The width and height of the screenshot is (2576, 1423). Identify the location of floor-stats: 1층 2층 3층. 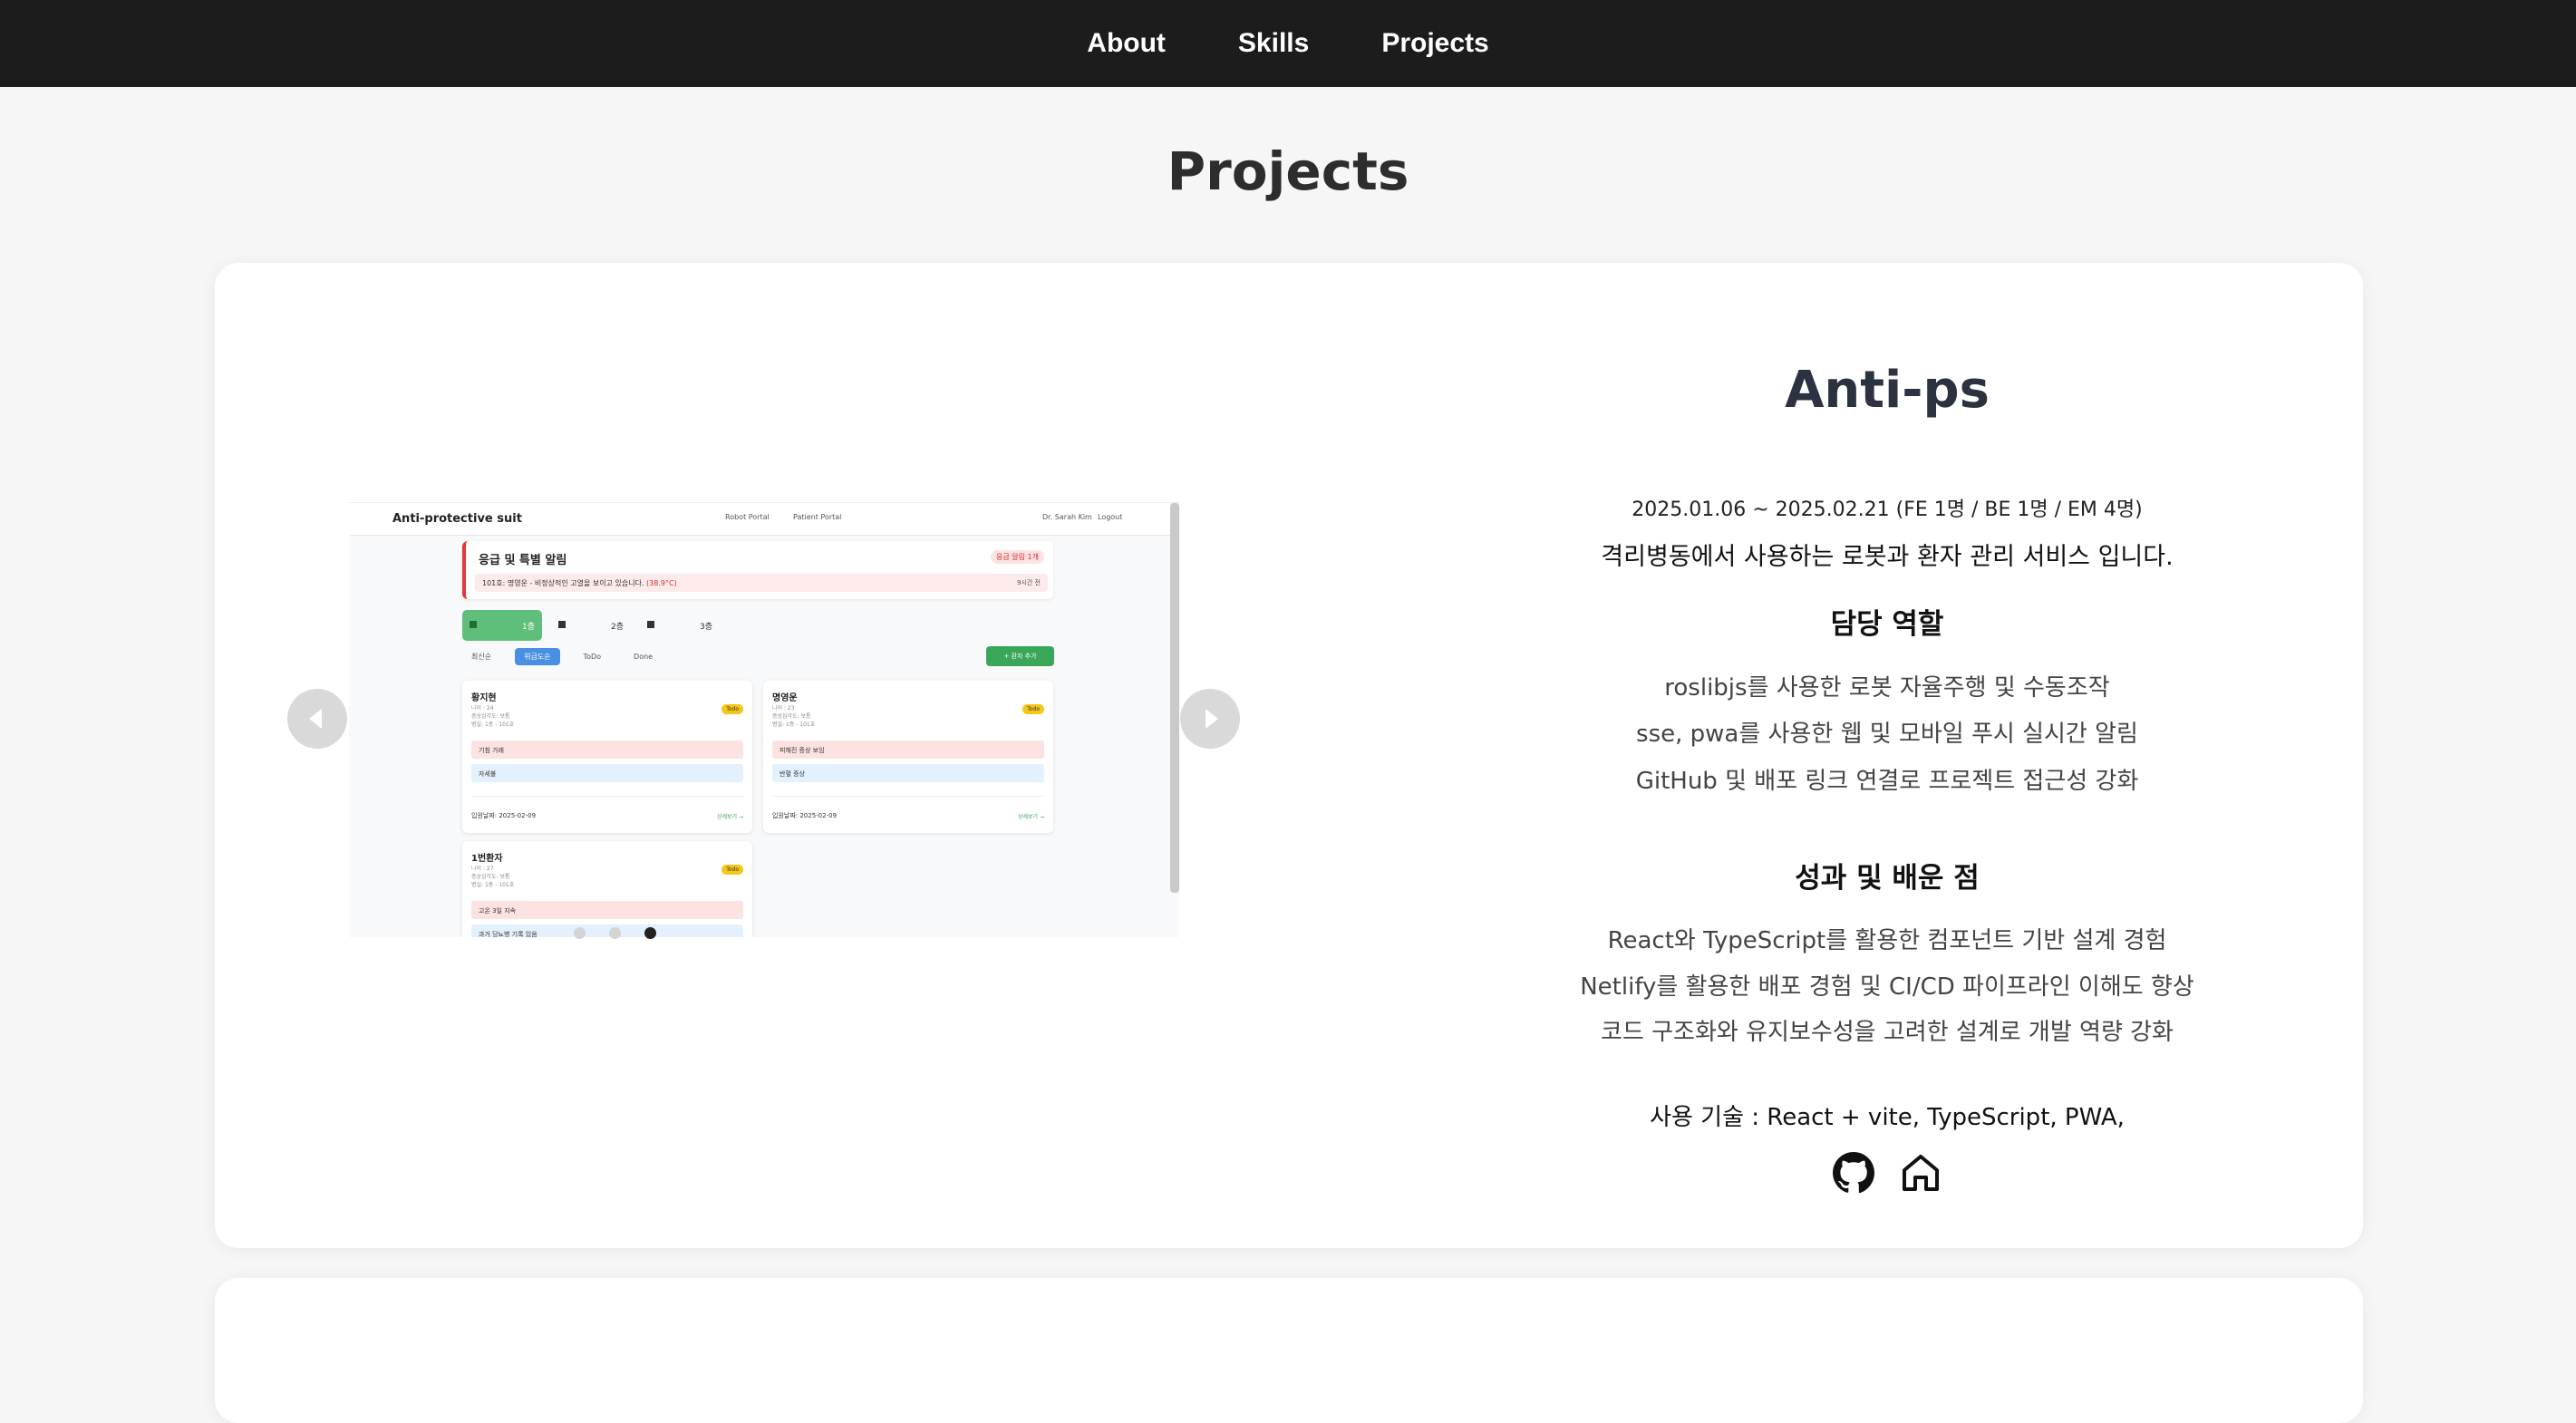
(591, 625).